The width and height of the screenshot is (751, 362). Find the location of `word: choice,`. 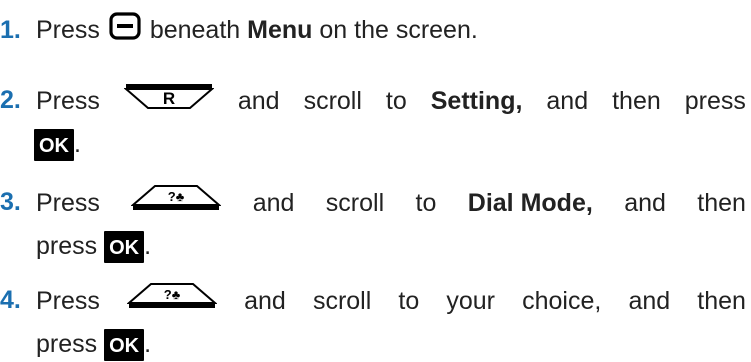

word: choice, is located at coordinates (562, 301).